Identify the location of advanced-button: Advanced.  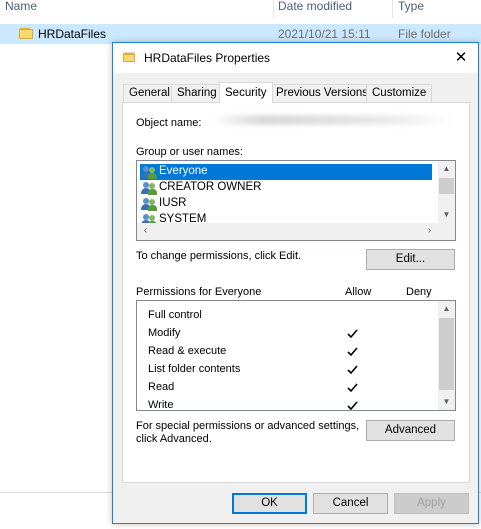
(410, 430).